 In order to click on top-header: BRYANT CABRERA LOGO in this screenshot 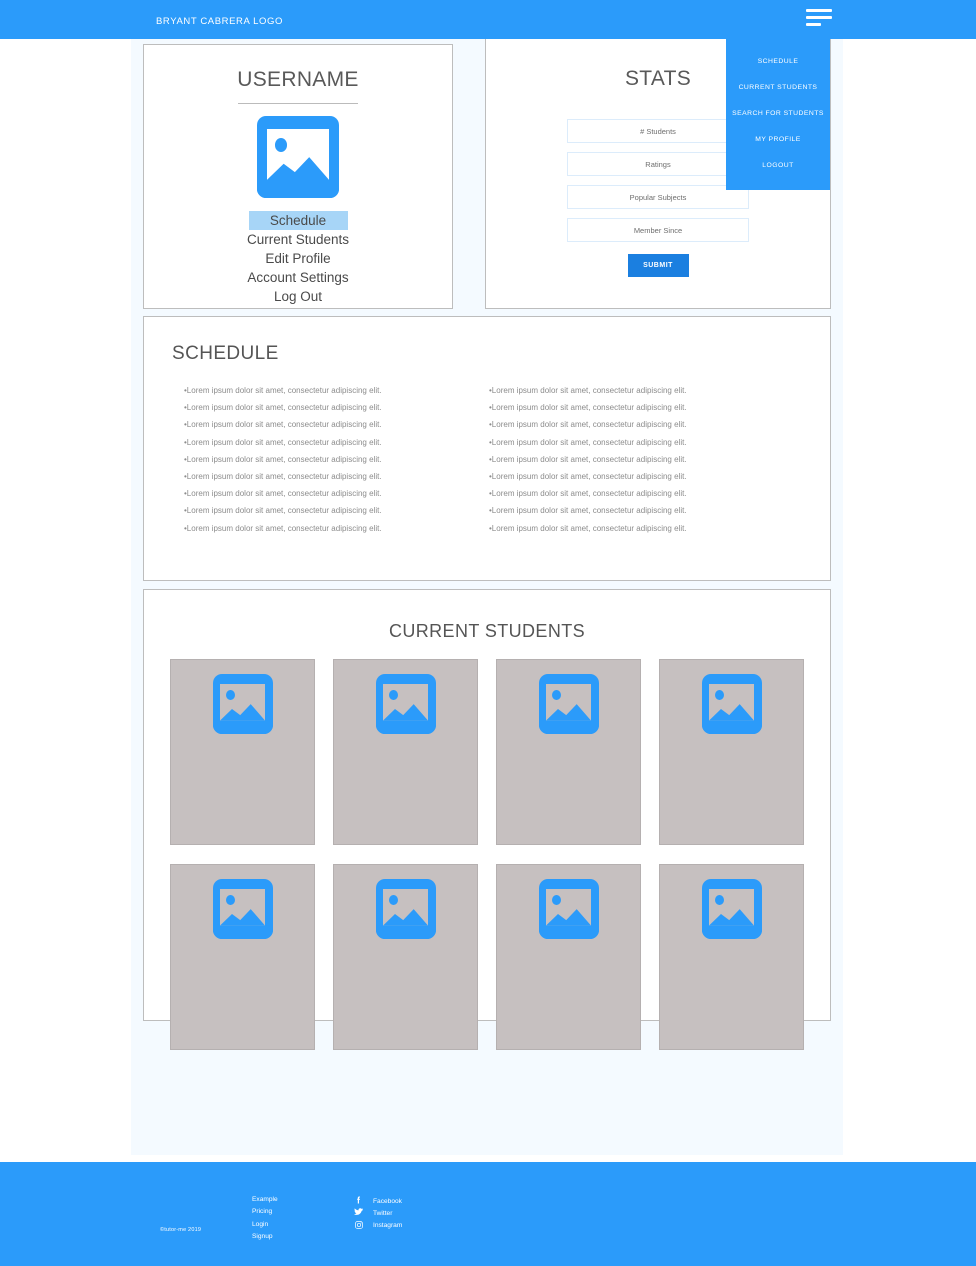, I will do `click(488, 19)`.